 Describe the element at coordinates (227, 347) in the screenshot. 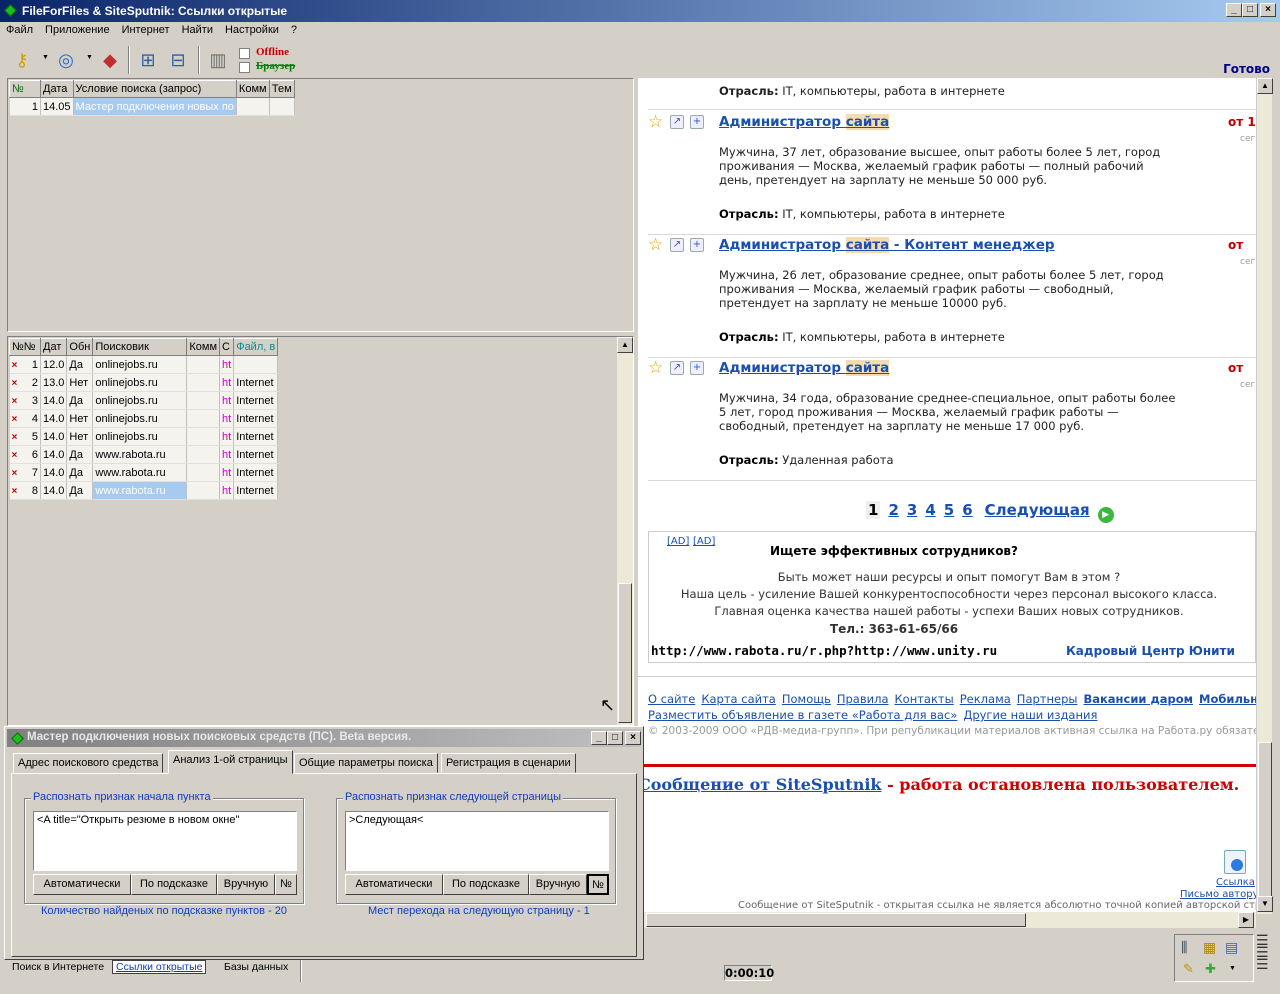

I see `col-s: С` at that location.